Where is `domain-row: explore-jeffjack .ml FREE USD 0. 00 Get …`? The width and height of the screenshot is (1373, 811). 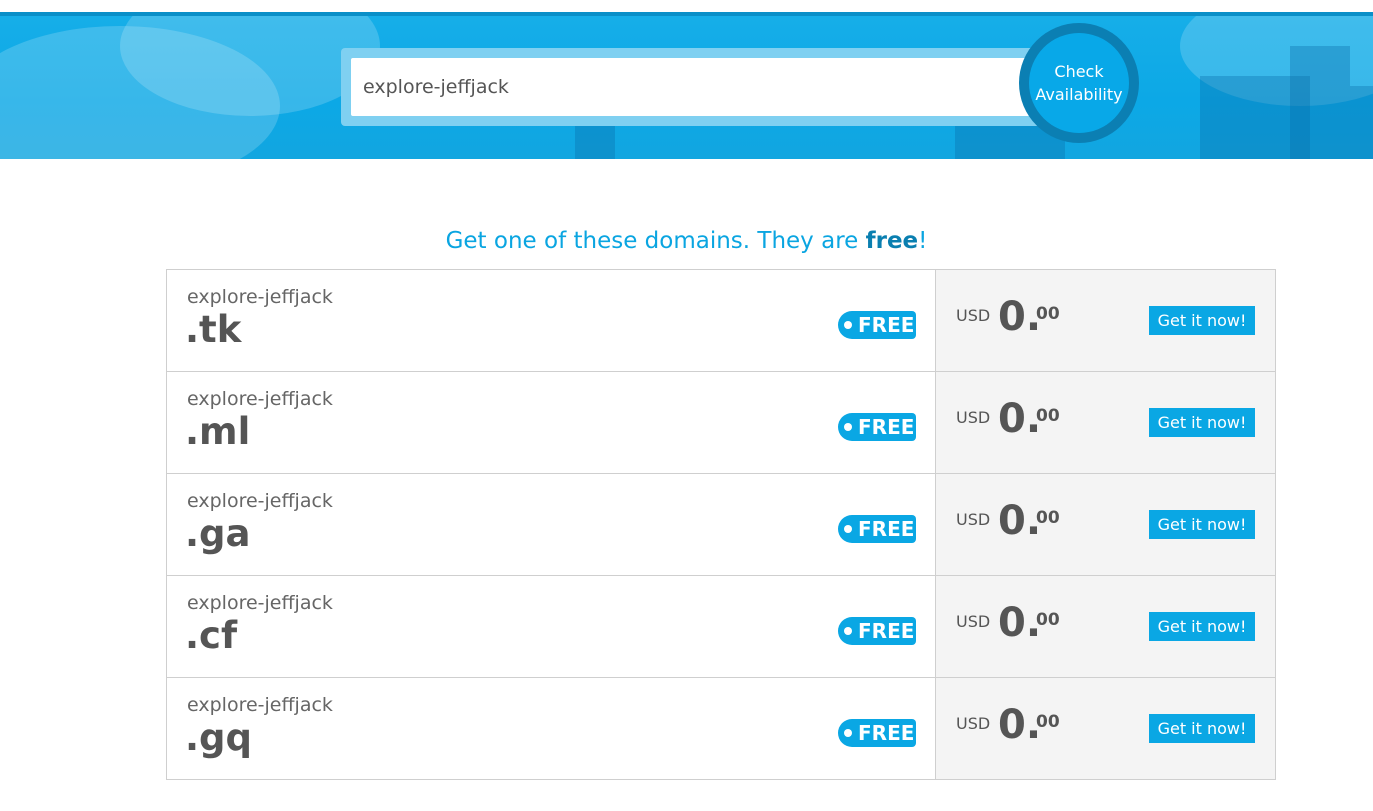
domain-row: explore-jeffjack .ml FREE USD 0. 00 Get … is located at coordinates (721, 423).